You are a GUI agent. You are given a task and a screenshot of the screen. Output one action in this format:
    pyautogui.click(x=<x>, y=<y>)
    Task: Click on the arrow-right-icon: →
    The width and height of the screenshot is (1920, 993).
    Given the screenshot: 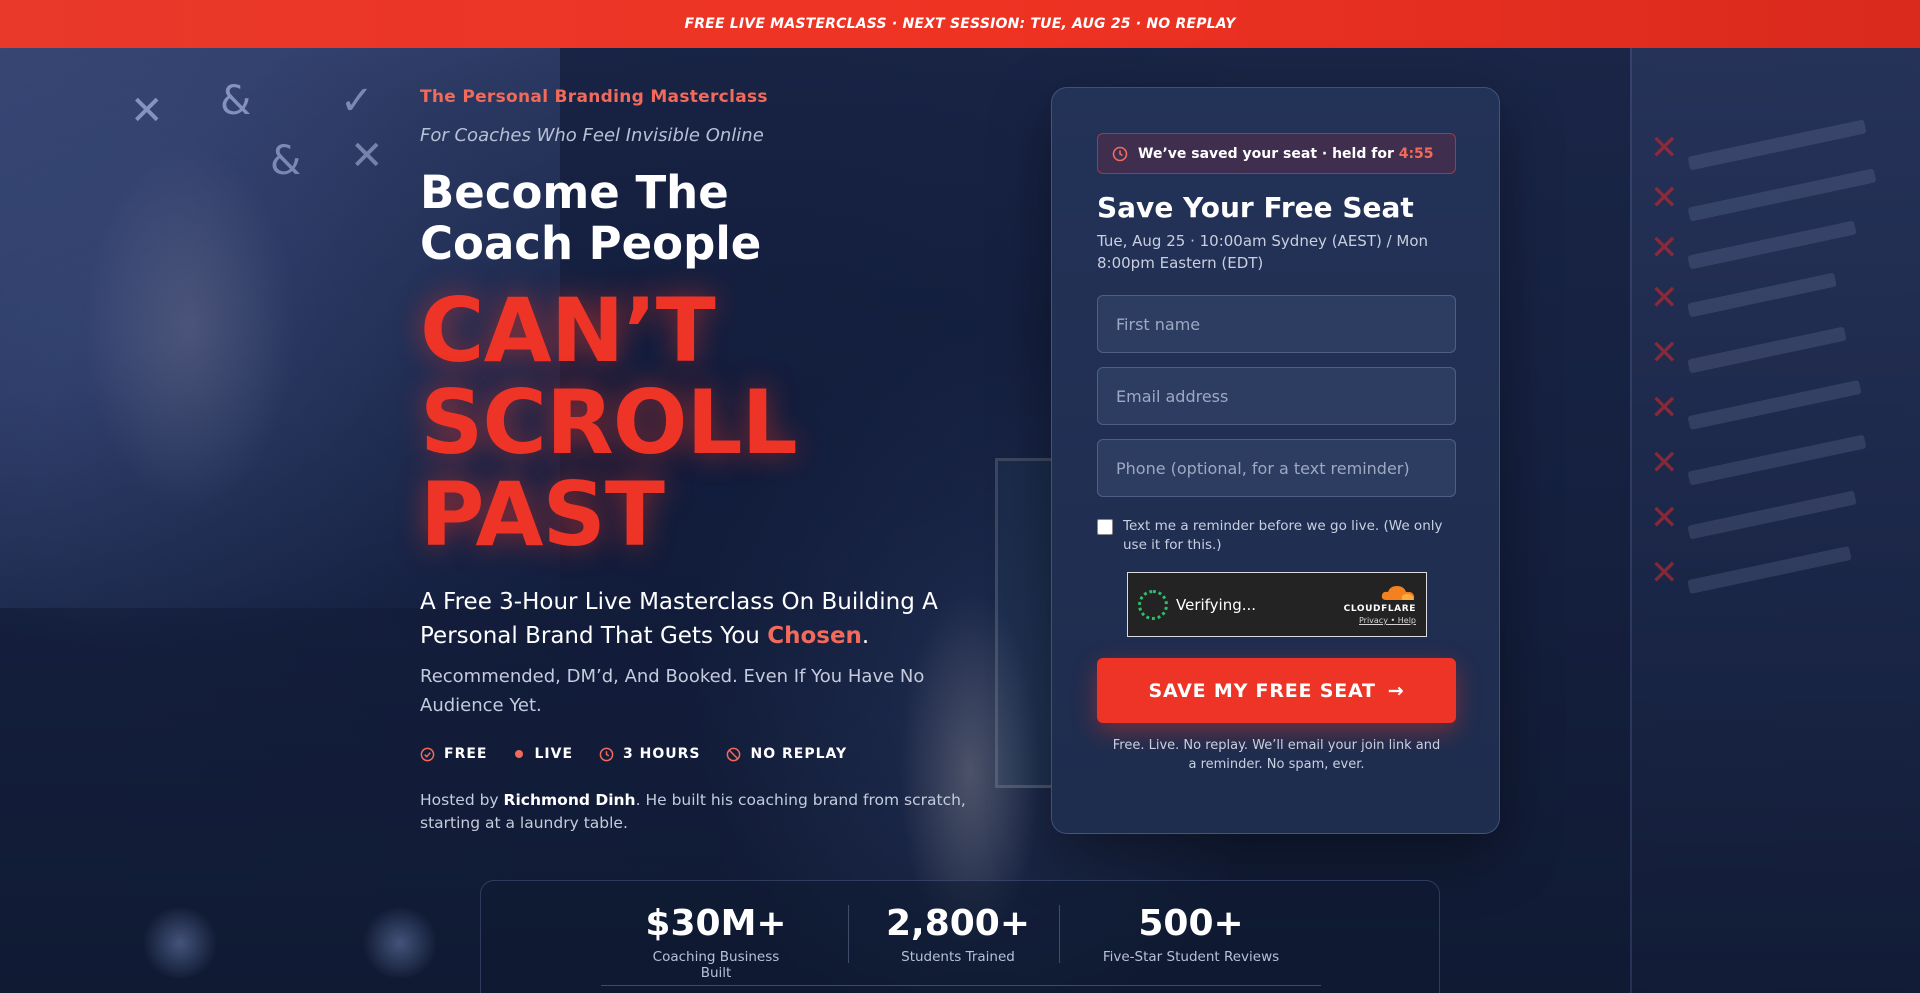 What is the action you would take?
    pyautogui.click(x=1396, y=690)
    